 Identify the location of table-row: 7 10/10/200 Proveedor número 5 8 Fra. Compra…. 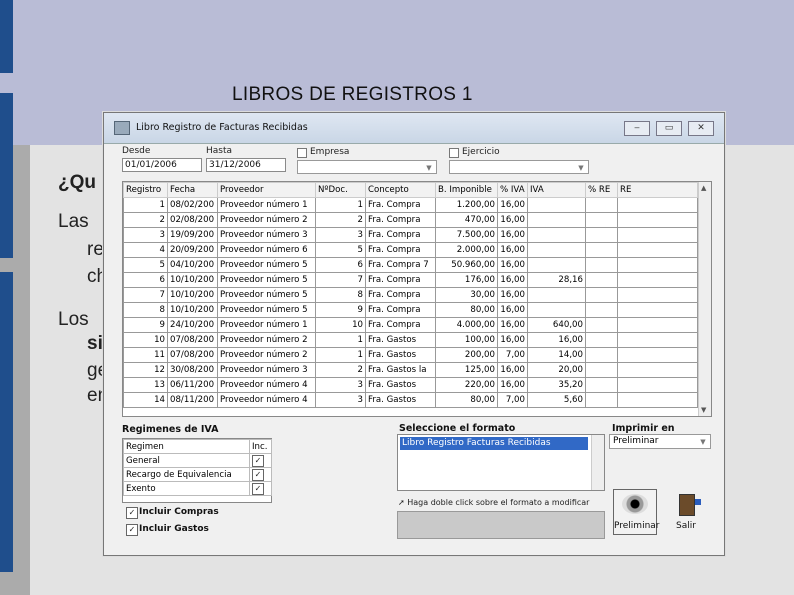
(410, 295).